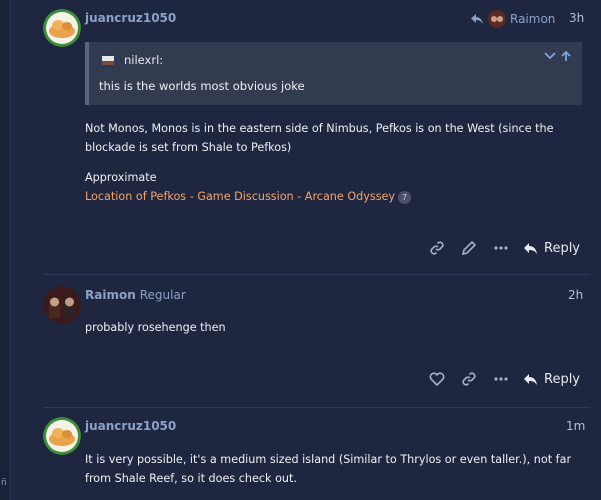  I want to click on quote-header: nilexrl:, so click(131, 60).